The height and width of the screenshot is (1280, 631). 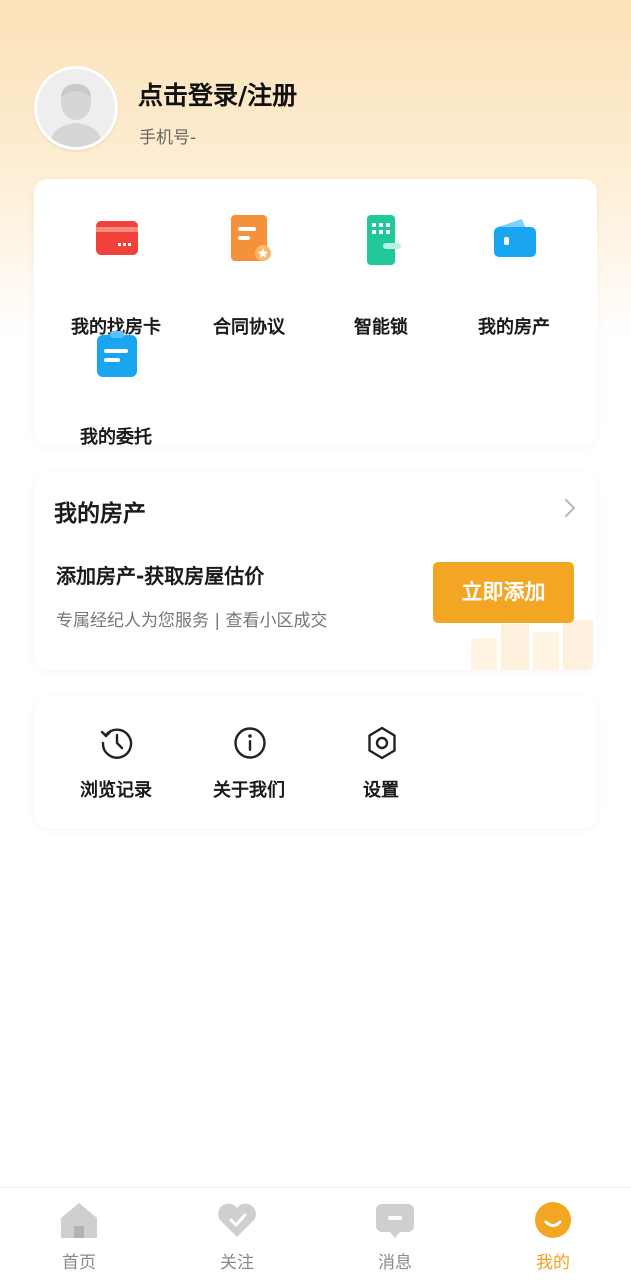 What do you see at coordinates (514, 327) in the screenshot?
I see `service-label: 我的房产` at bounding box center [514, 327].